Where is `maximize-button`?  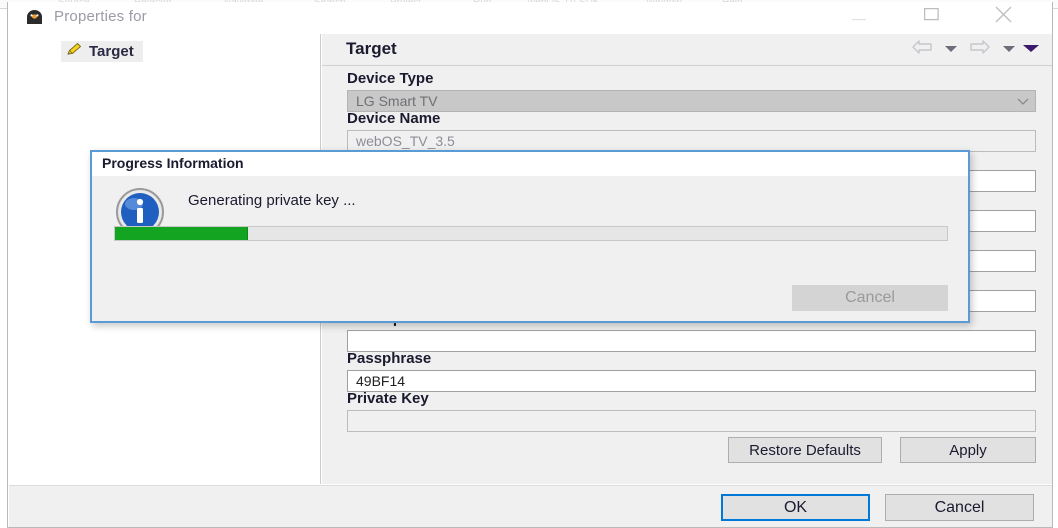
maximize-button is located at coordinates (931, 17).